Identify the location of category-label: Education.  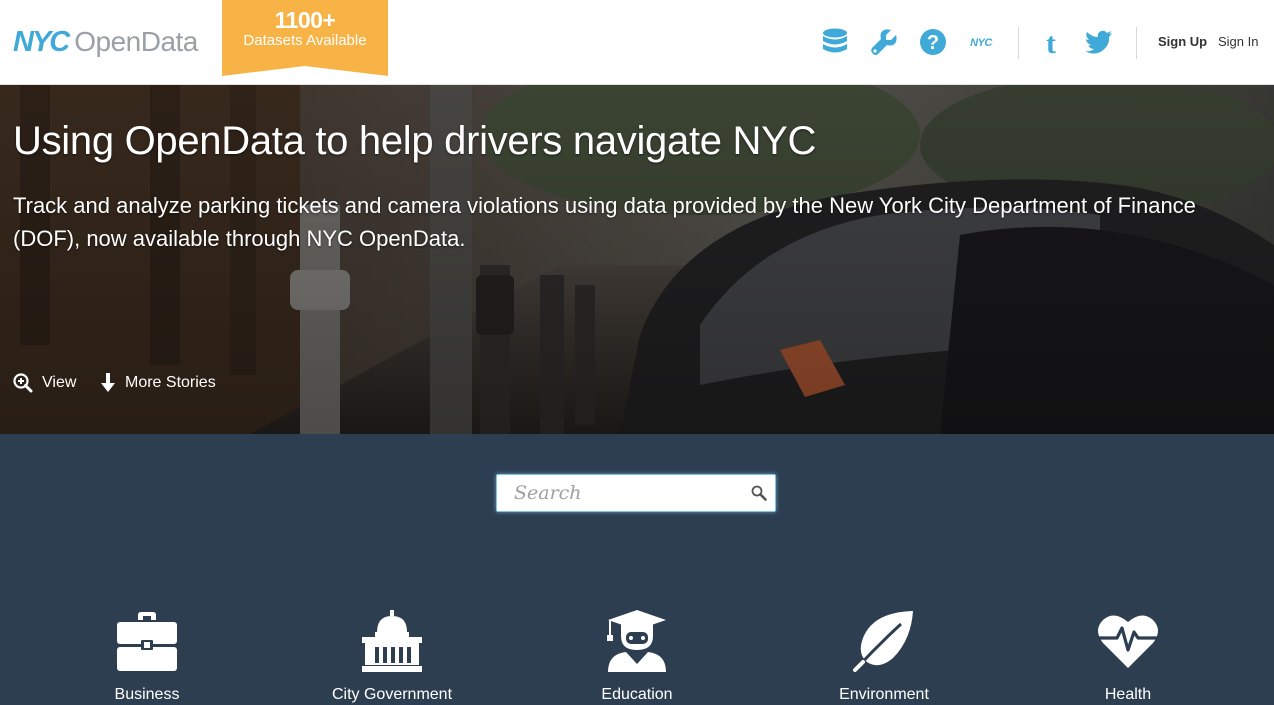
(637, 694).